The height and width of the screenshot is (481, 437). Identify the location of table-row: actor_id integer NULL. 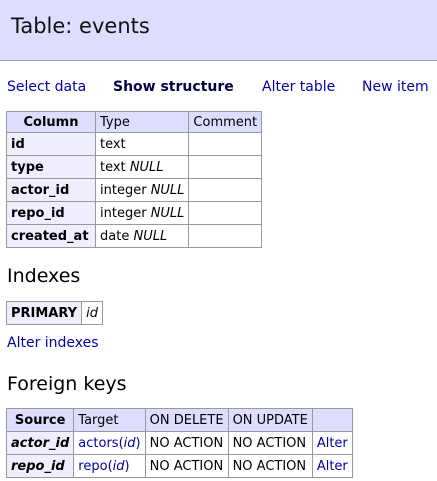
(134, 190).